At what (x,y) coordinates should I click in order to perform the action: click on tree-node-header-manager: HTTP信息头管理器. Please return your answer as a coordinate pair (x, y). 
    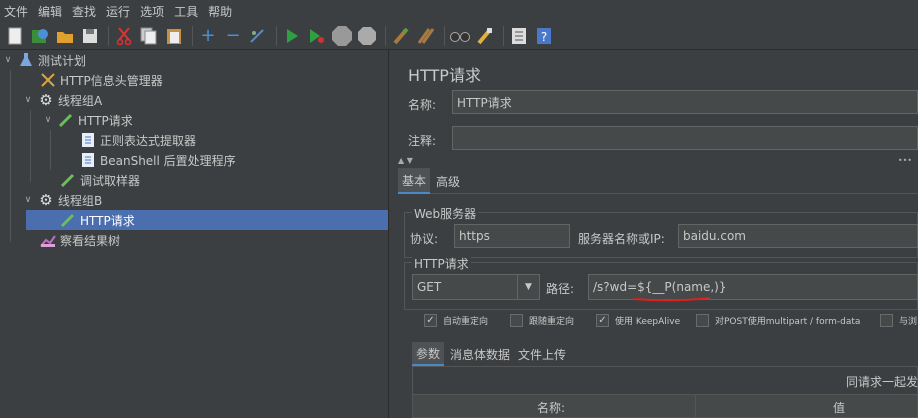
    Looking at the image, I should click on (93, 80).